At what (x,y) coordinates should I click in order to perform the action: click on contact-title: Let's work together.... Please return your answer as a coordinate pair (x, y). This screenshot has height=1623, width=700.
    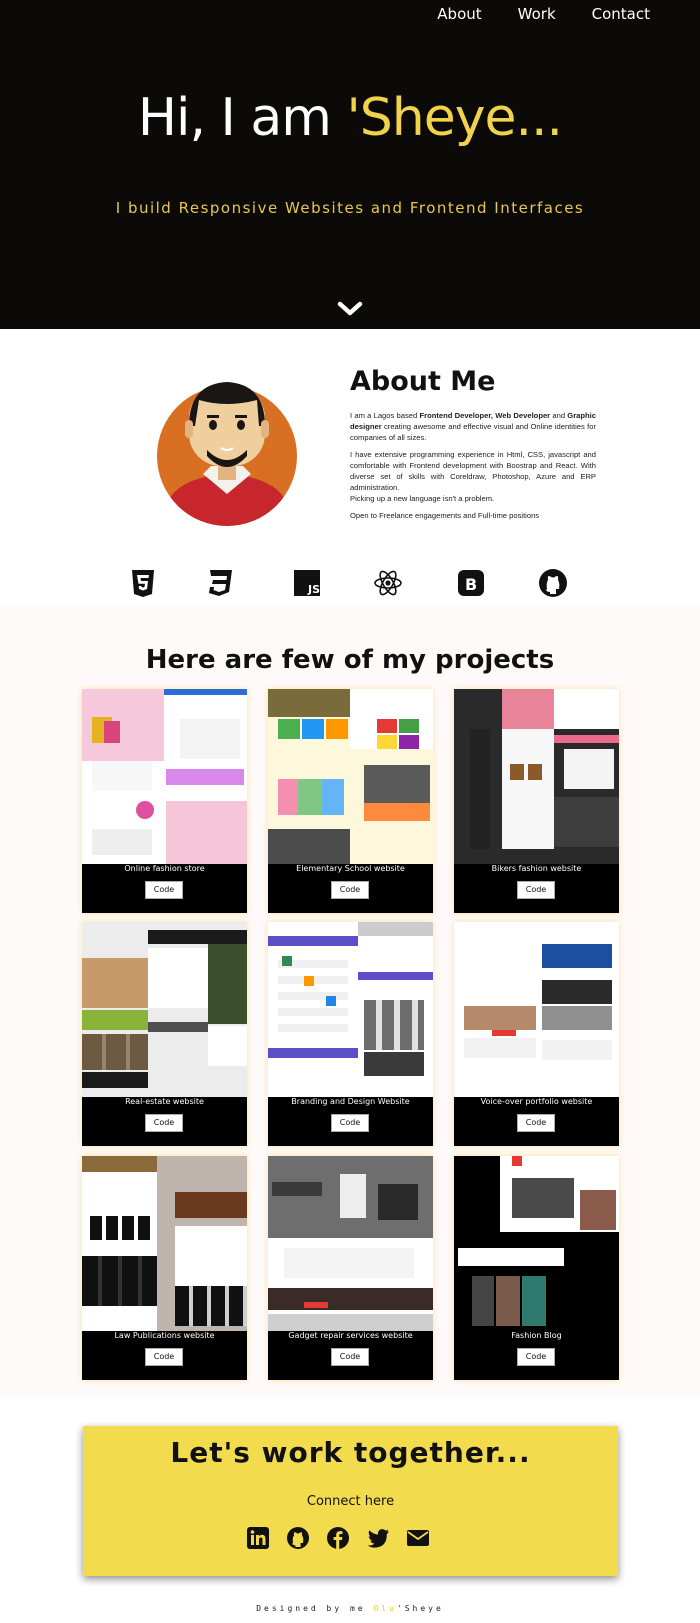
    Looking at the image, I should click on (350, 1452).